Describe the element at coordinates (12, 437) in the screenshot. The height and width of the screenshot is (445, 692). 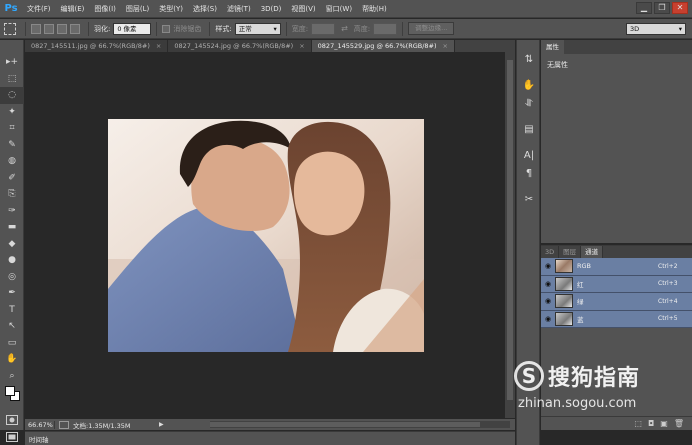
I see `screen-mode-icon` at that location.